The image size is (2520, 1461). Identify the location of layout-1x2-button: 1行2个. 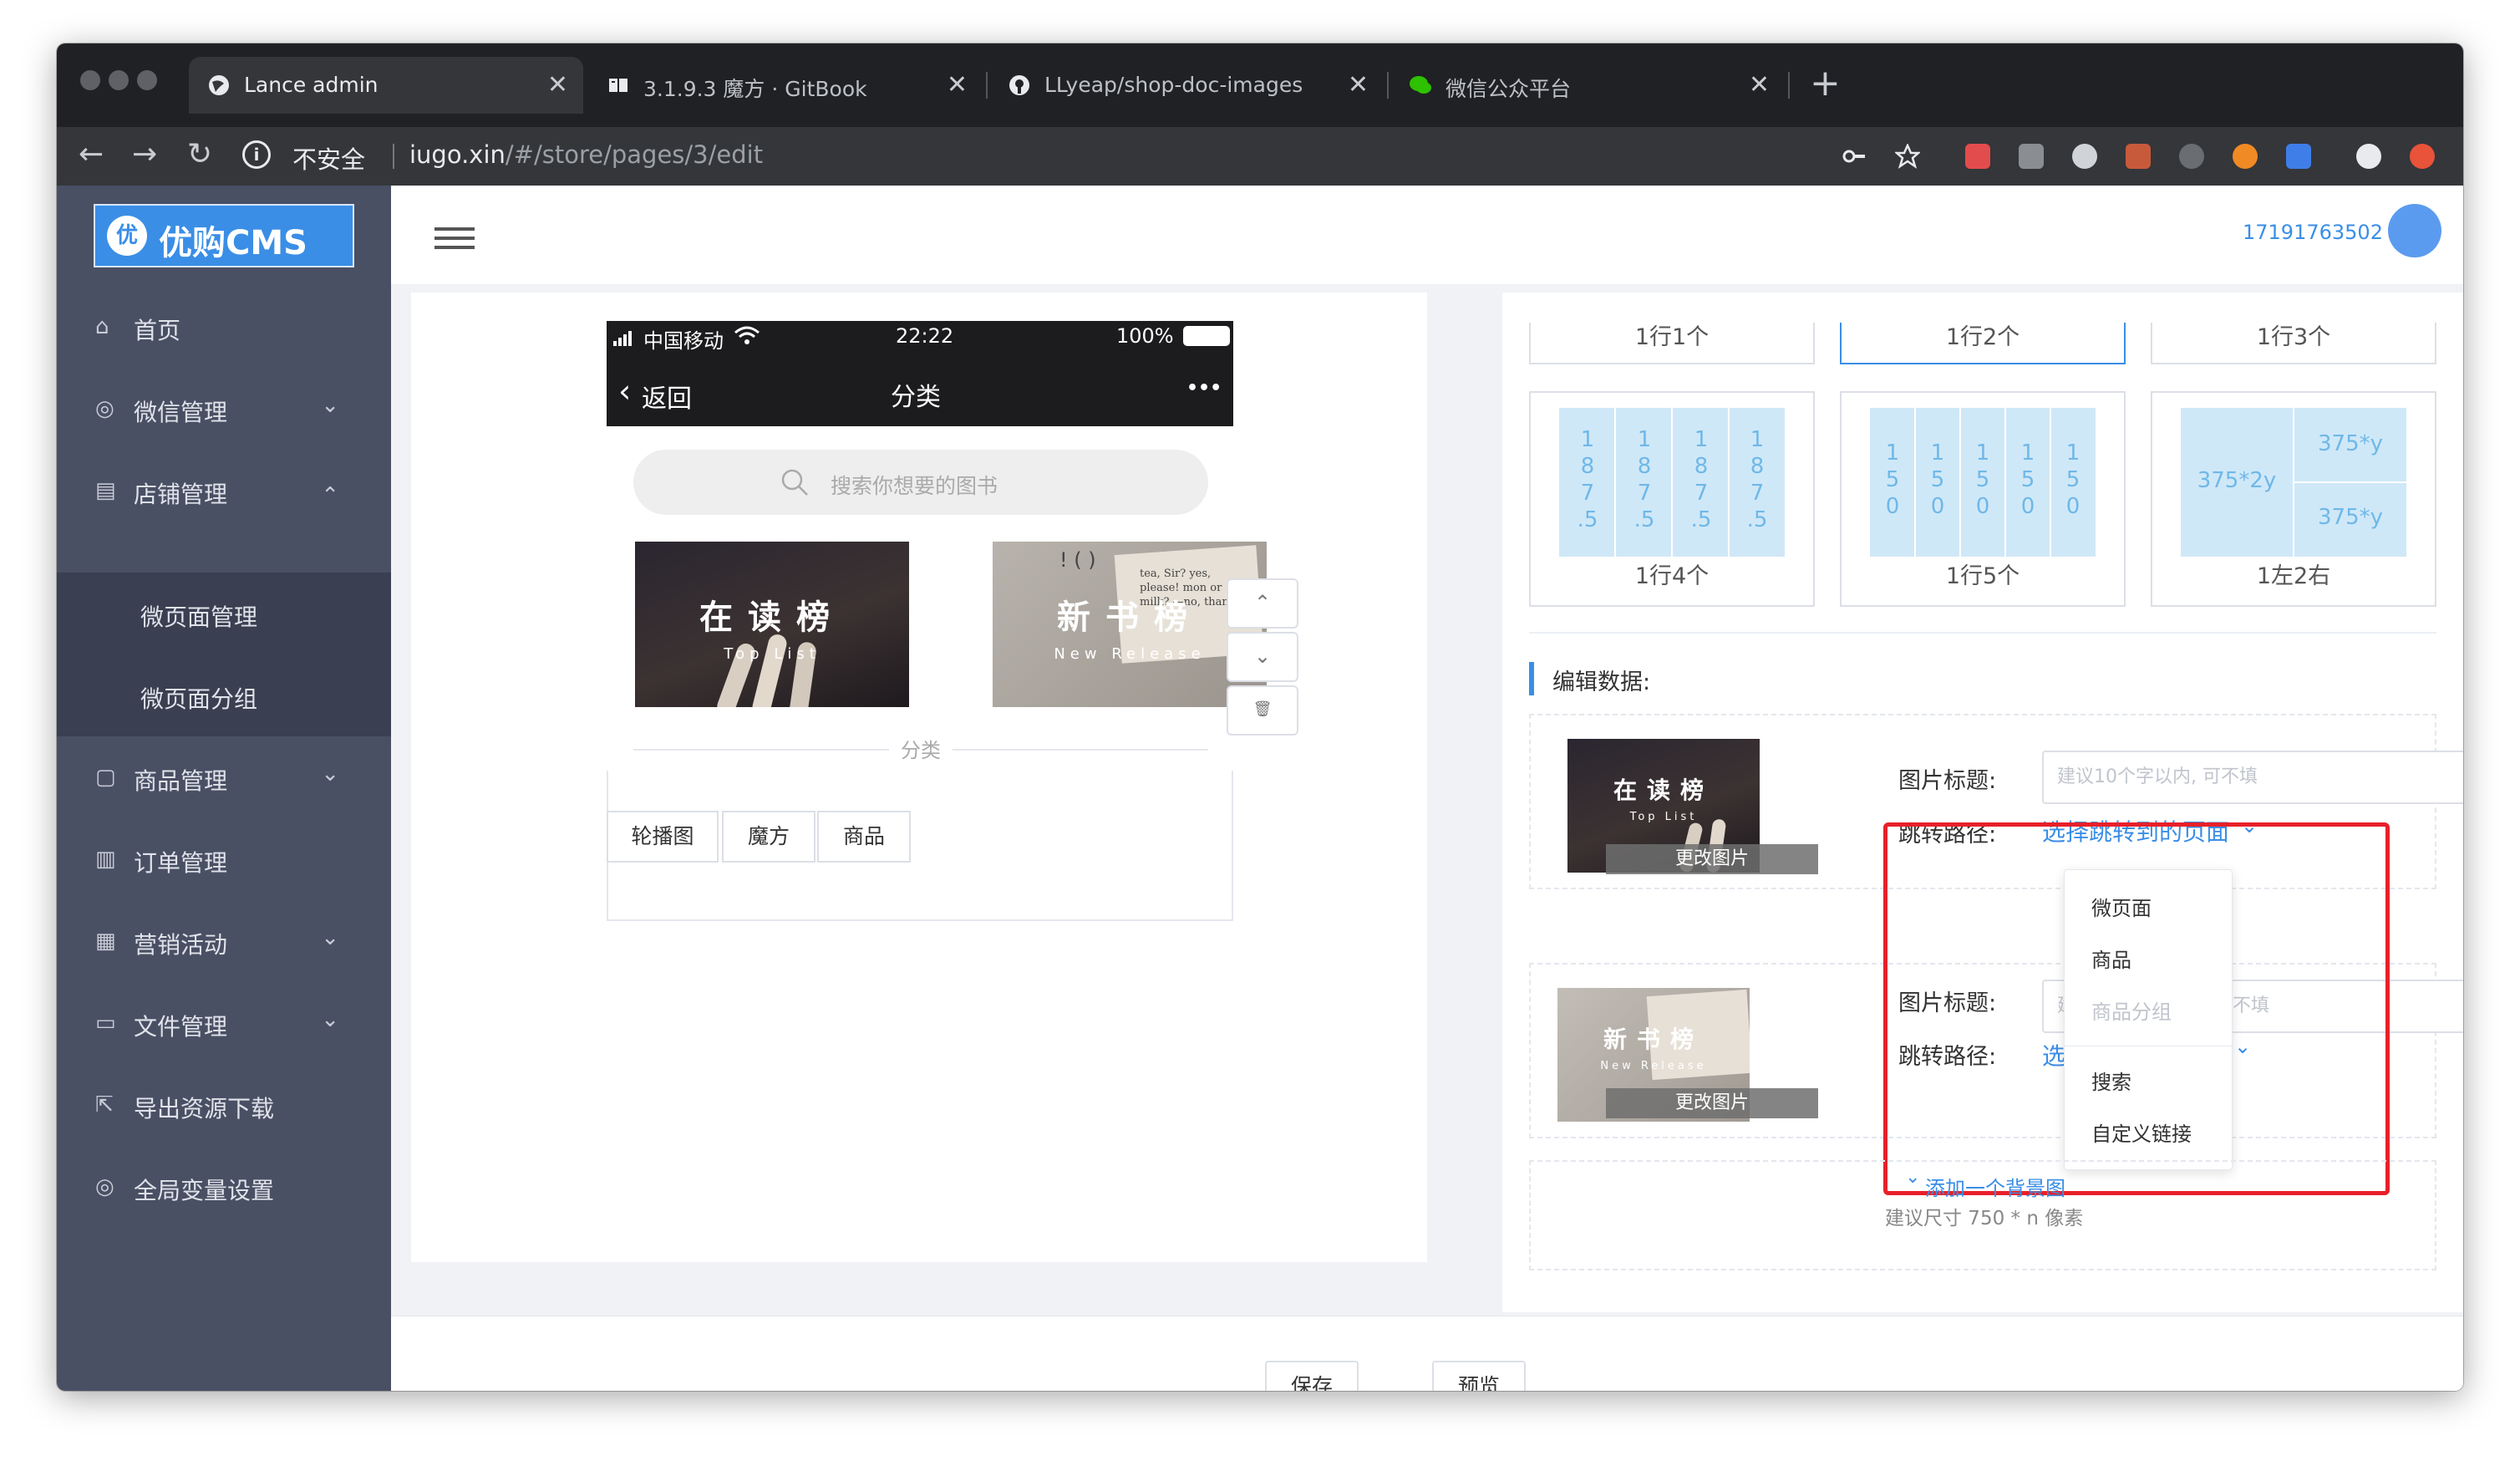
(1983, 343).